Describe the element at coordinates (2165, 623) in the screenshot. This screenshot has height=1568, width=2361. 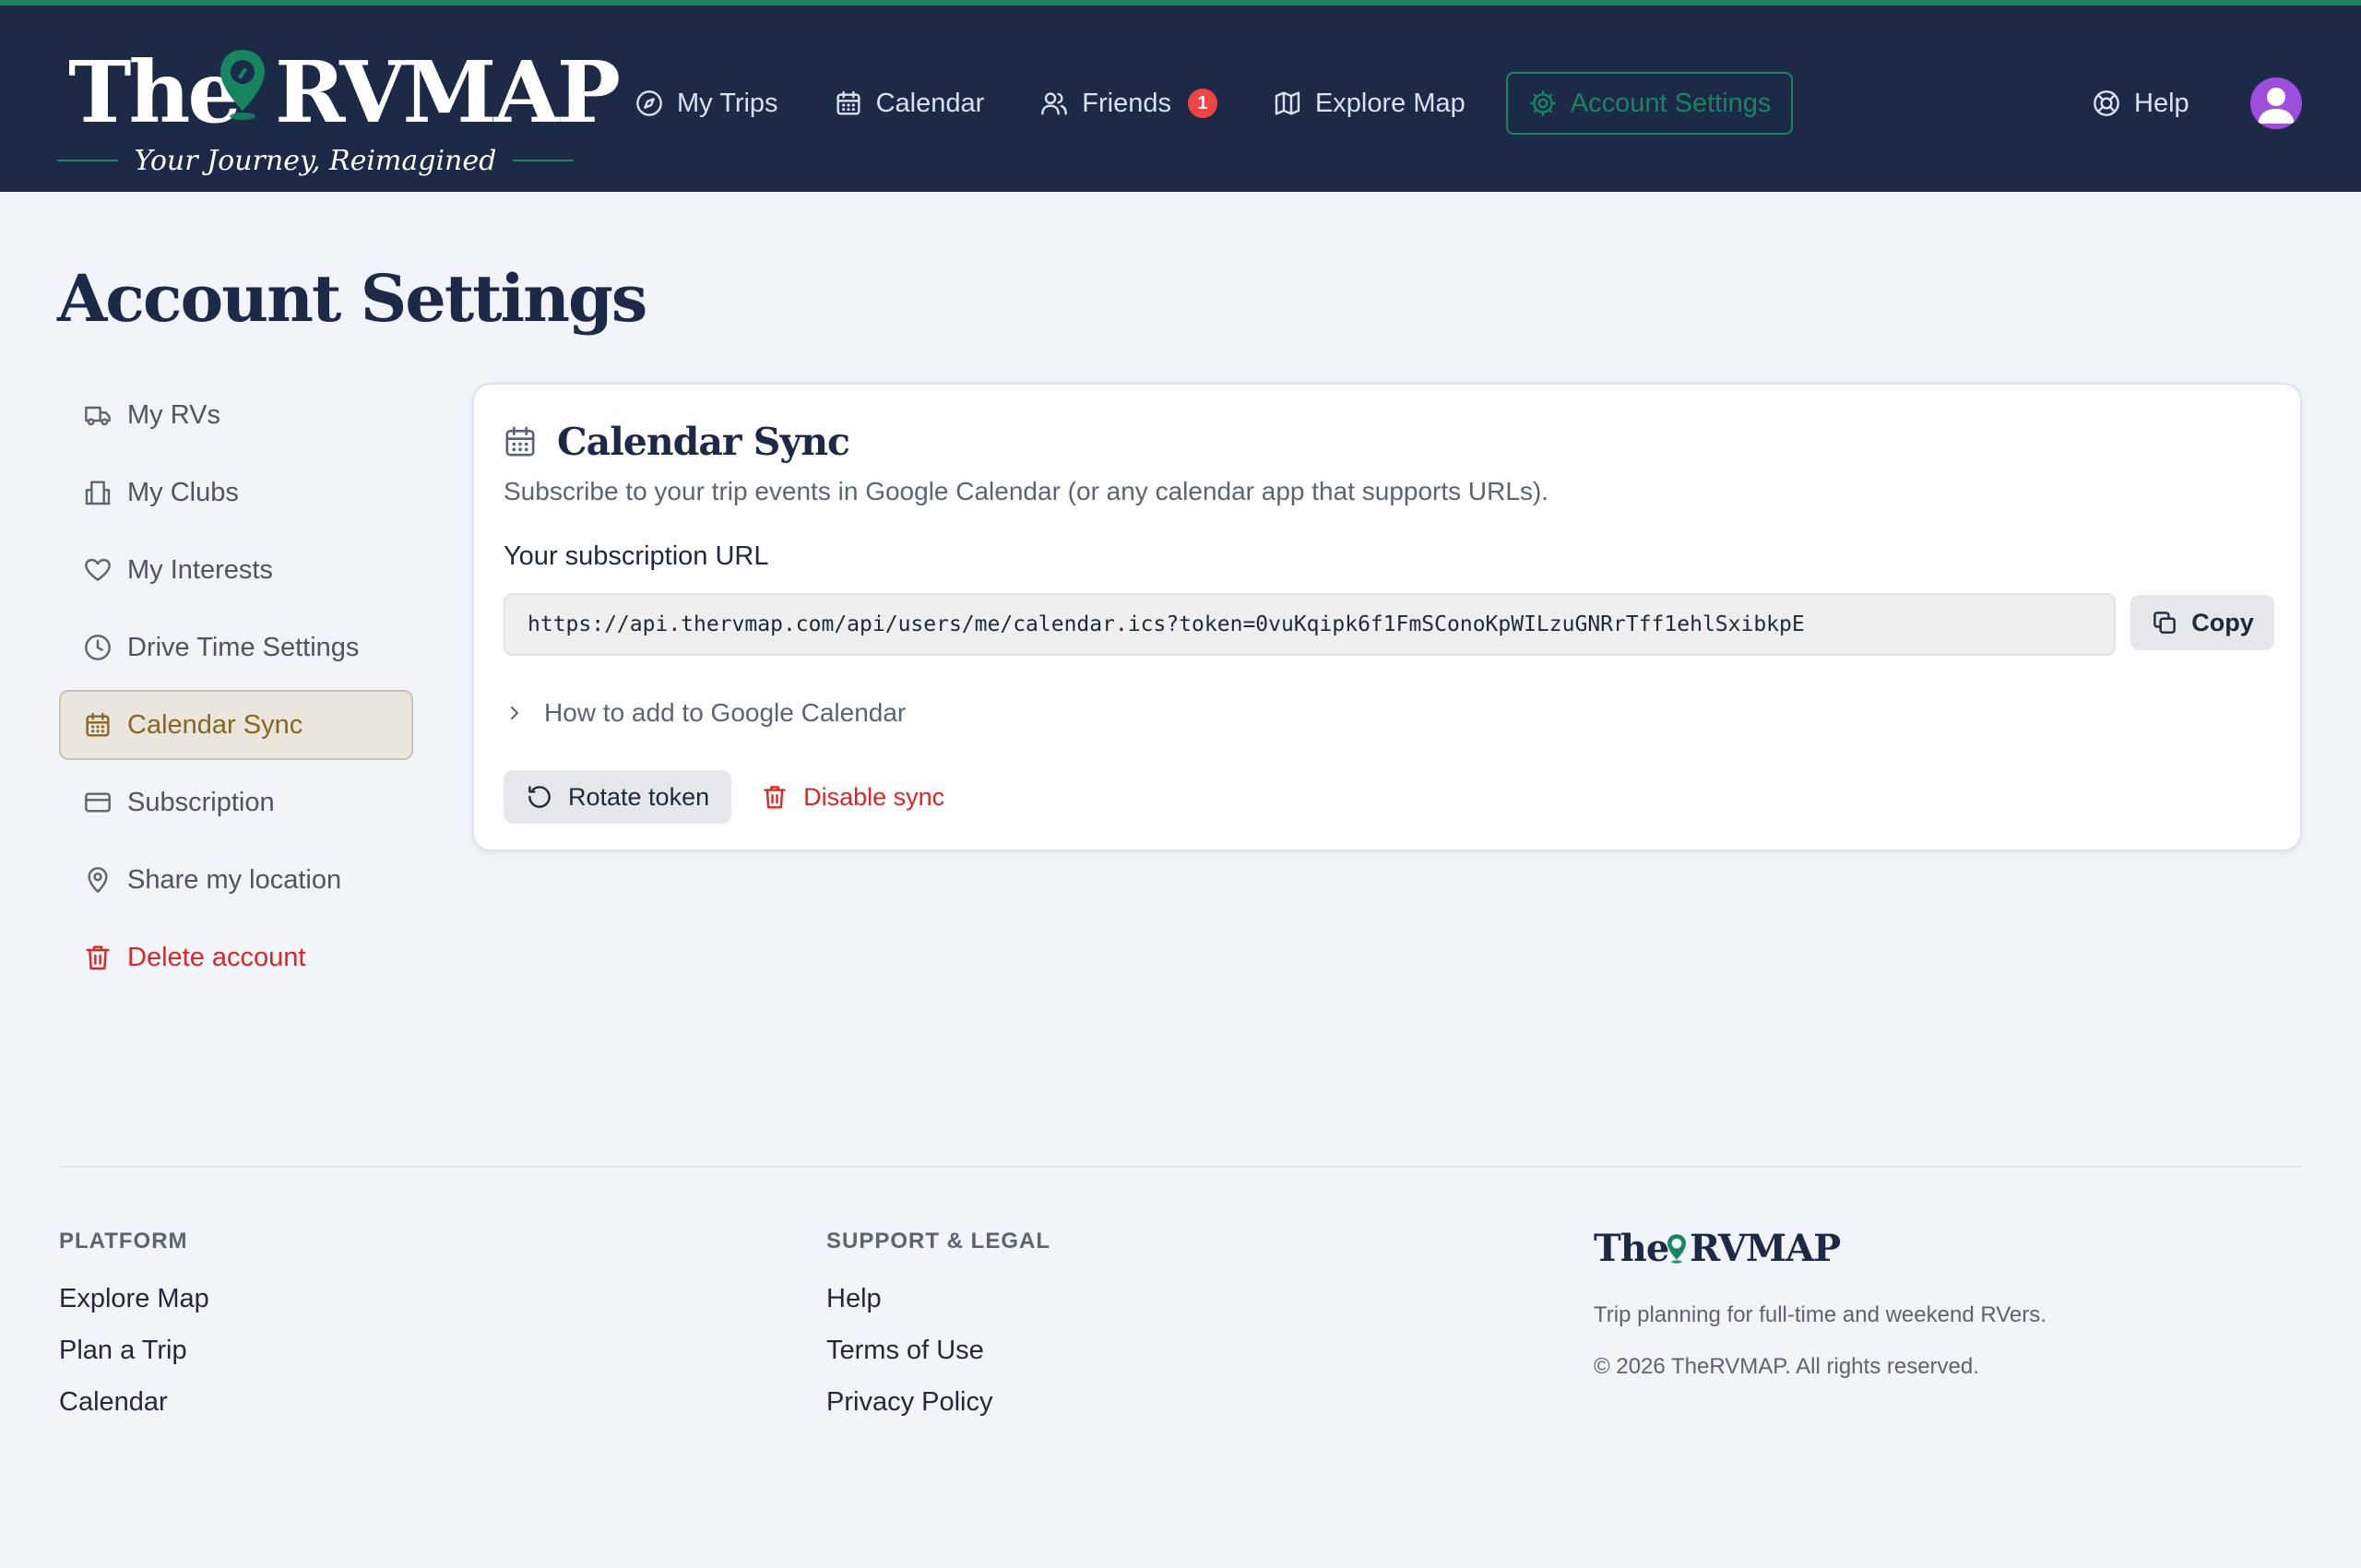
I see `copy-icon` at that location.